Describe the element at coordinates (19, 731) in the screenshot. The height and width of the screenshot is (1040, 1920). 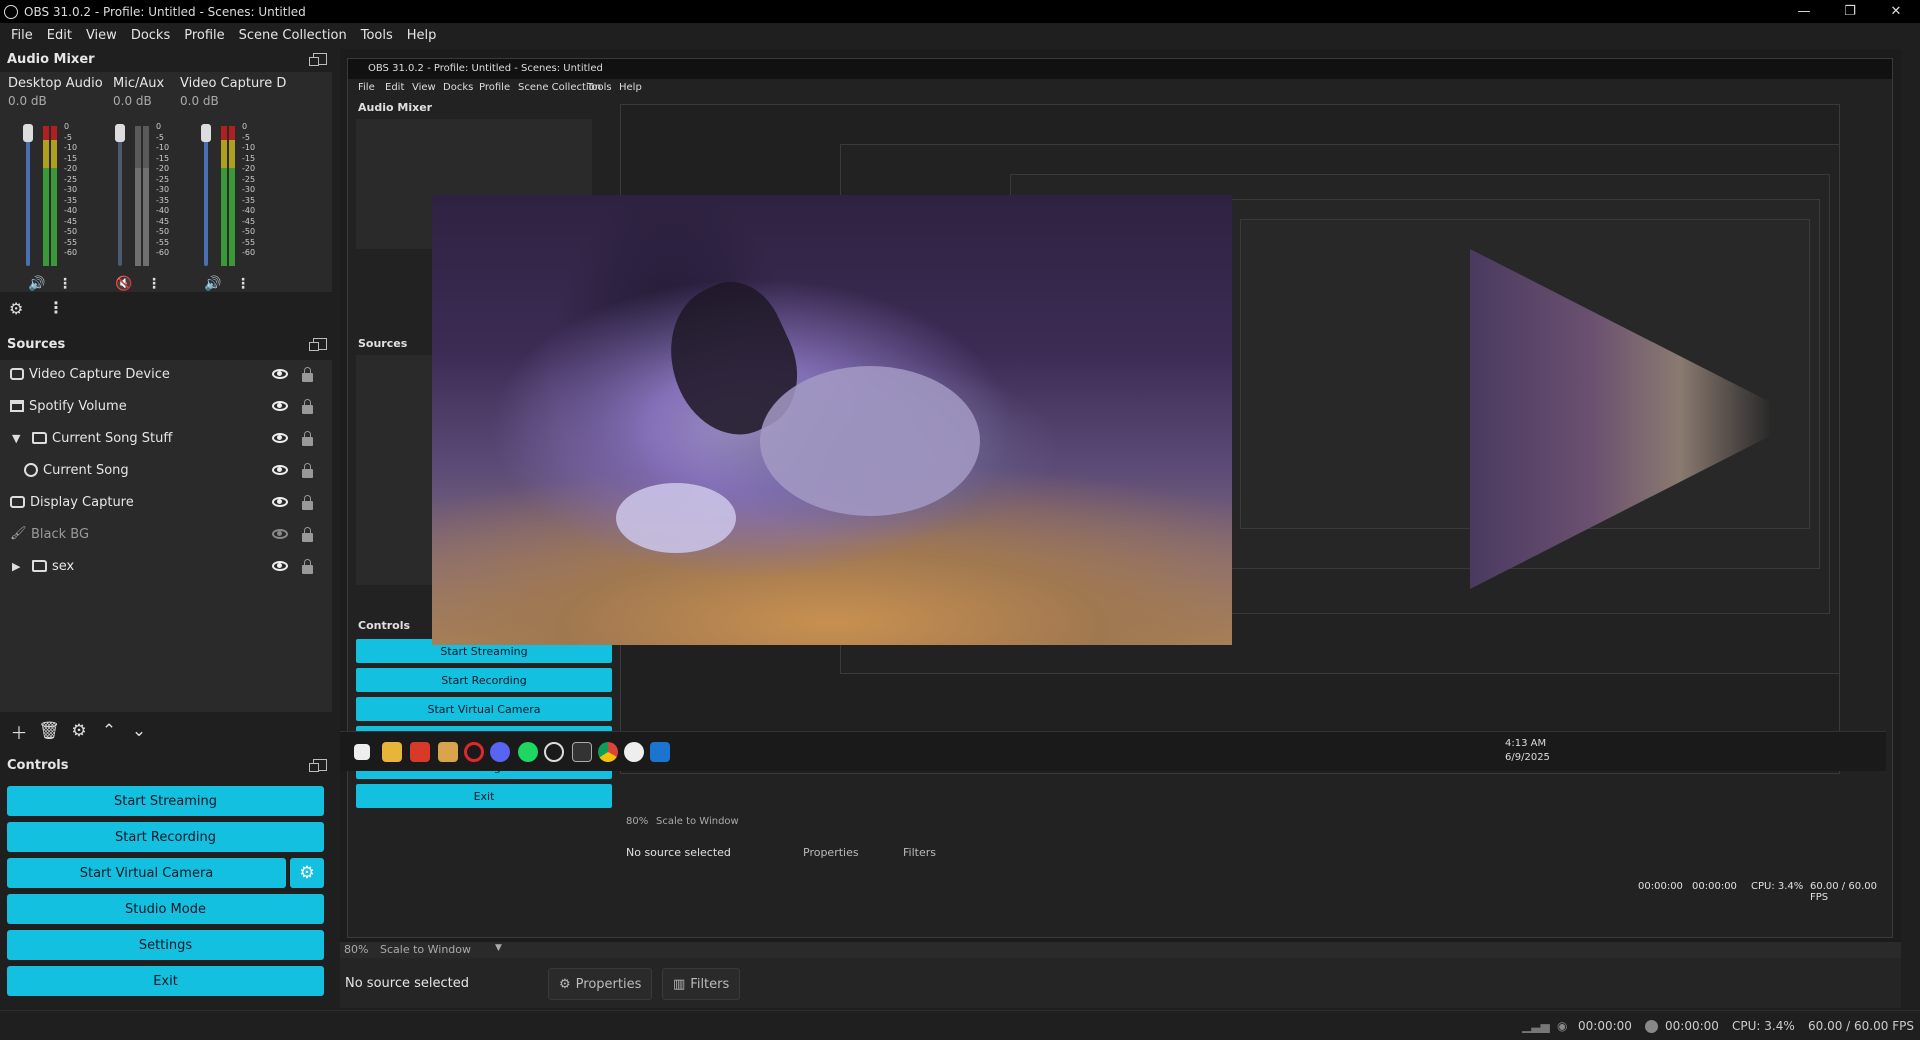
I see `add-source-icon: ＋` at that location.